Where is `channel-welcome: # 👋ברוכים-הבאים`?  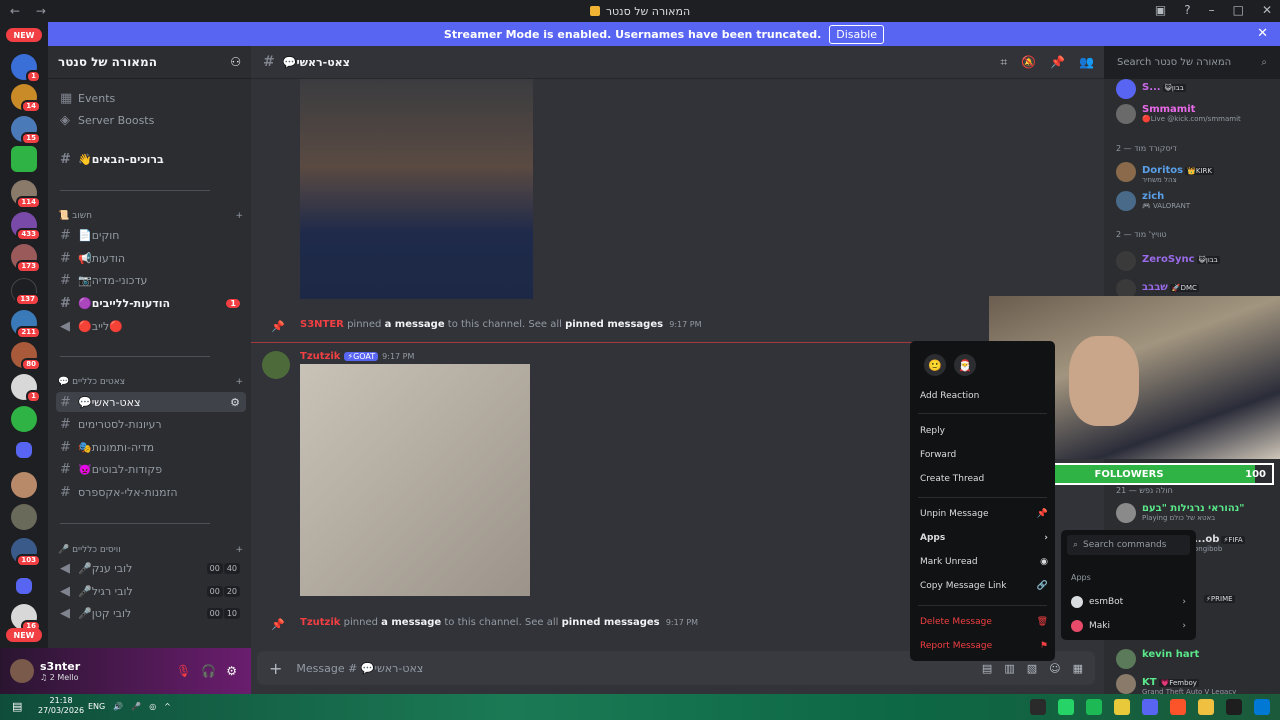
channel-welcome: # 👋ברוכים-הבאים is located at coordinates (151, 159).